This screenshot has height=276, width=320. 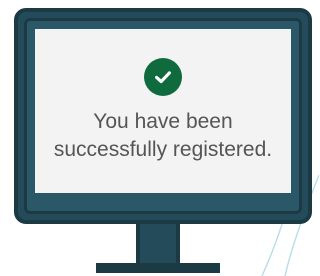 I want to click on success-message-line-1: You have been, so click(x=163, y=122).